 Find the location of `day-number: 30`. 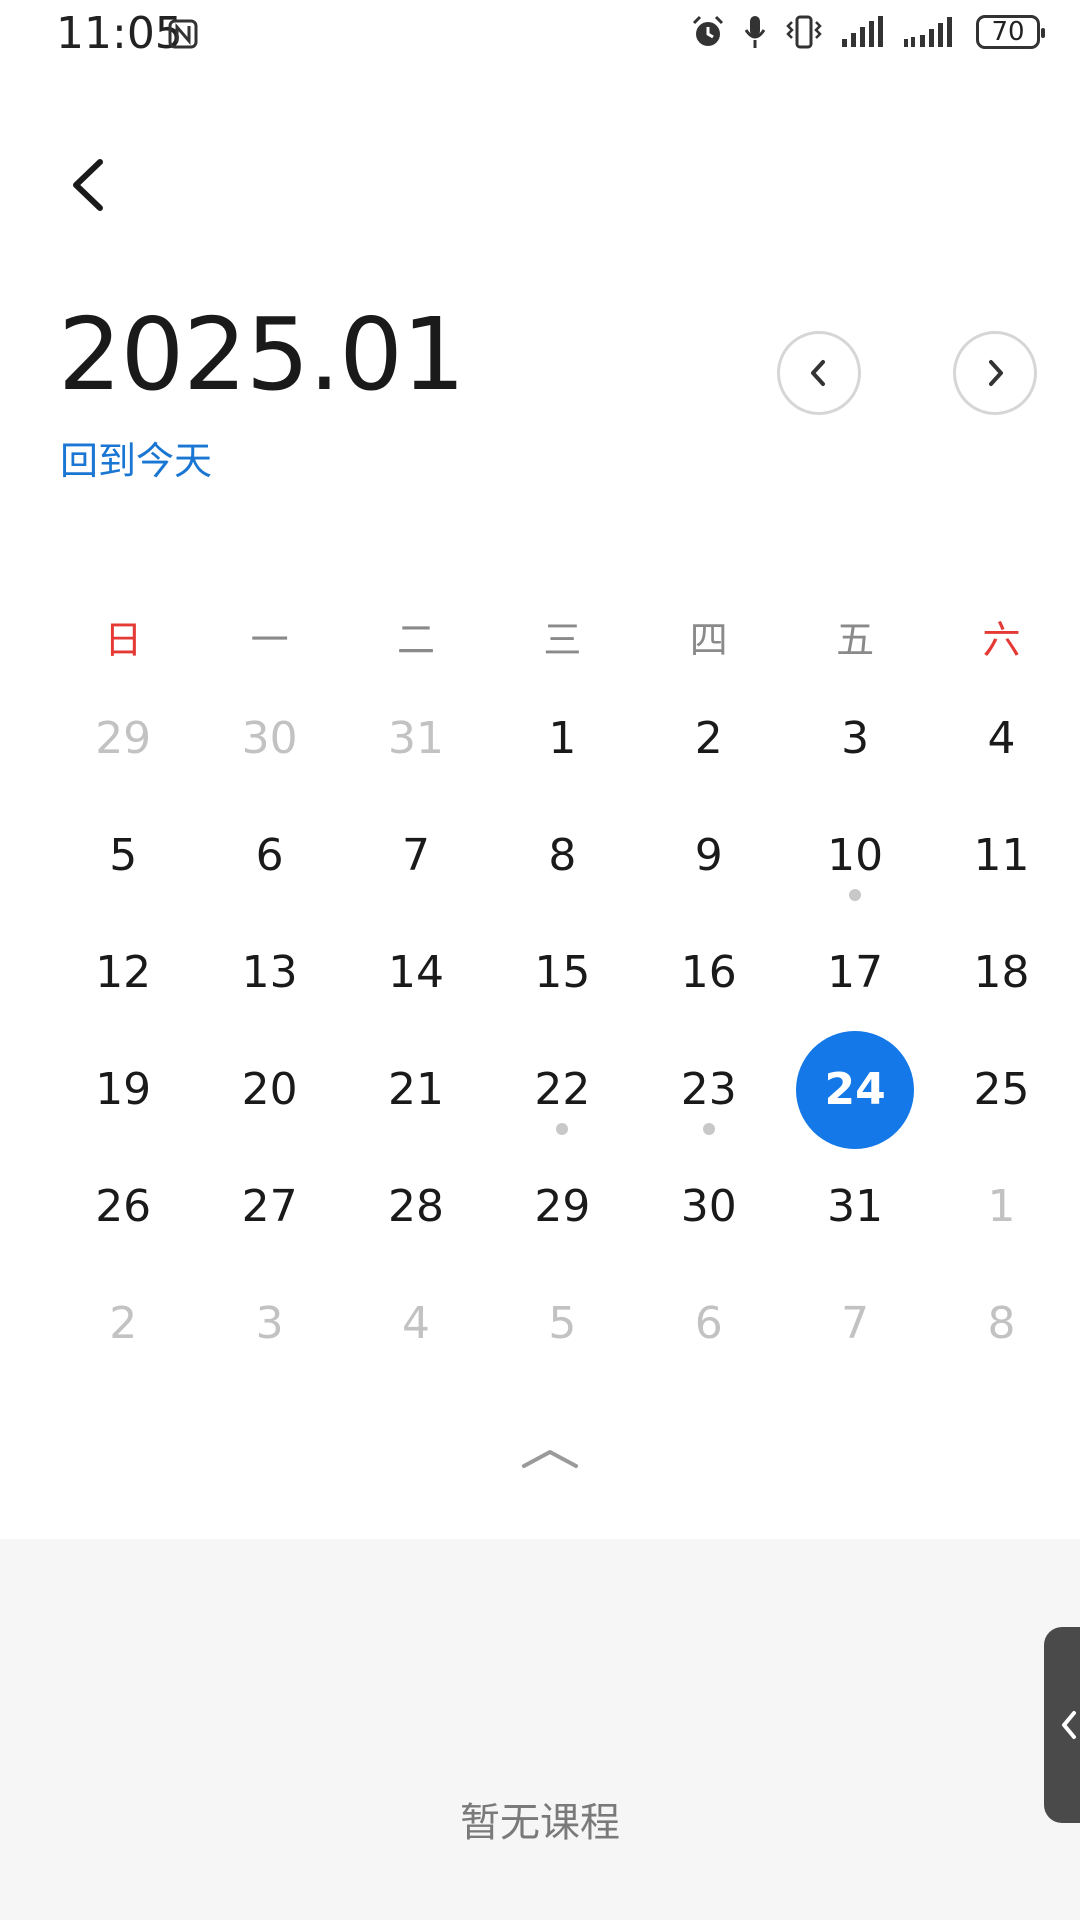

day-number: 30 is located at coordinates (269, 738).